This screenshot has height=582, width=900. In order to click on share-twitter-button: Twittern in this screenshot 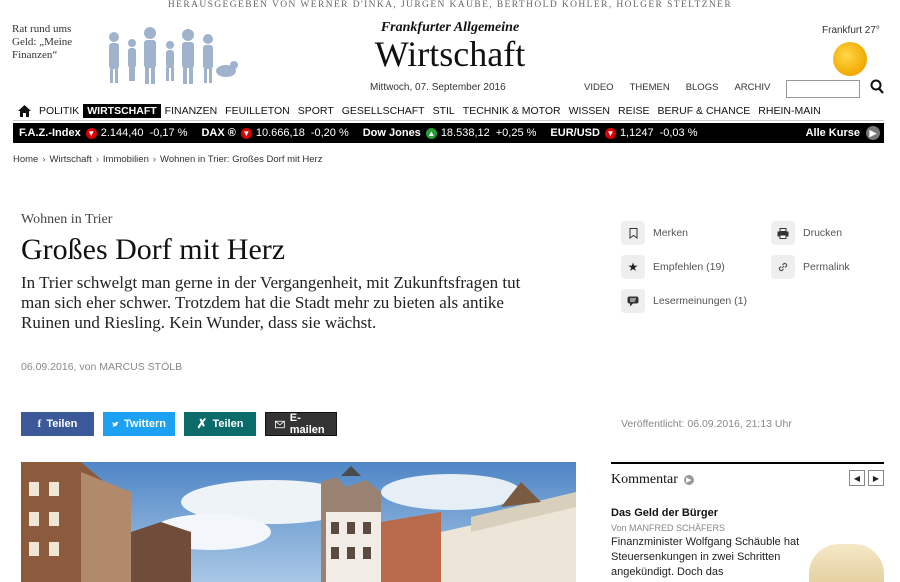, I will do `click(139, 424)`.